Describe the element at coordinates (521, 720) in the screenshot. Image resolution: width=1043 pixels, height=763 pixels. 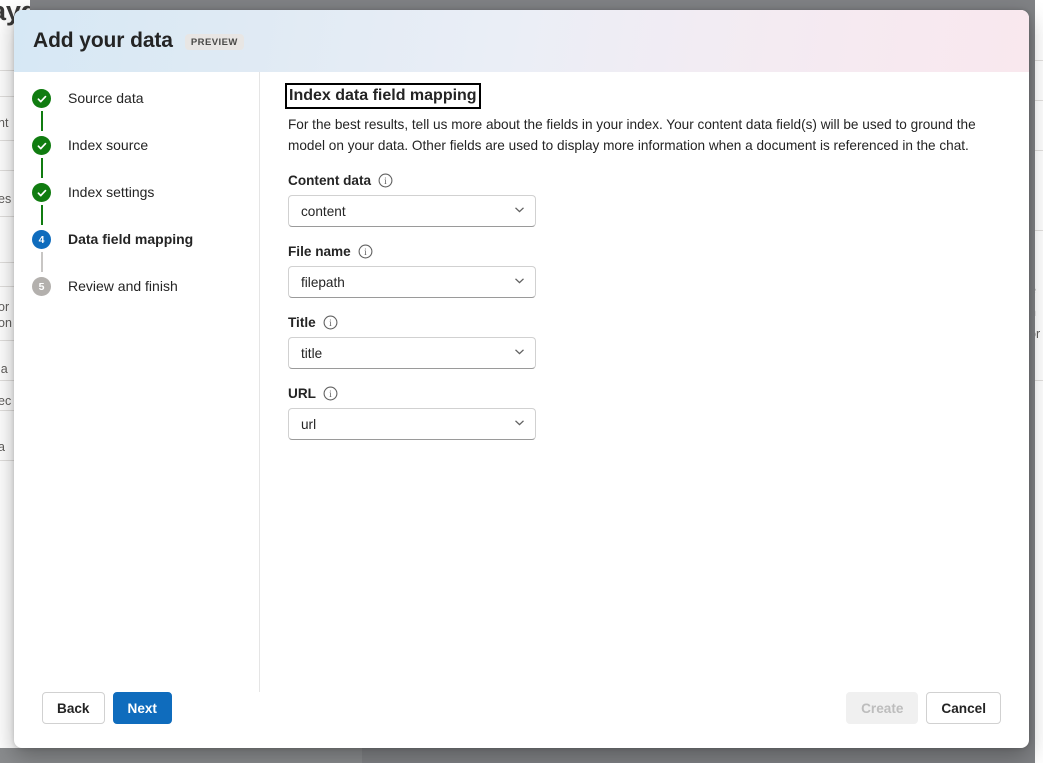
I see `dialog-footer: Back Next Create Cancel` at that location.